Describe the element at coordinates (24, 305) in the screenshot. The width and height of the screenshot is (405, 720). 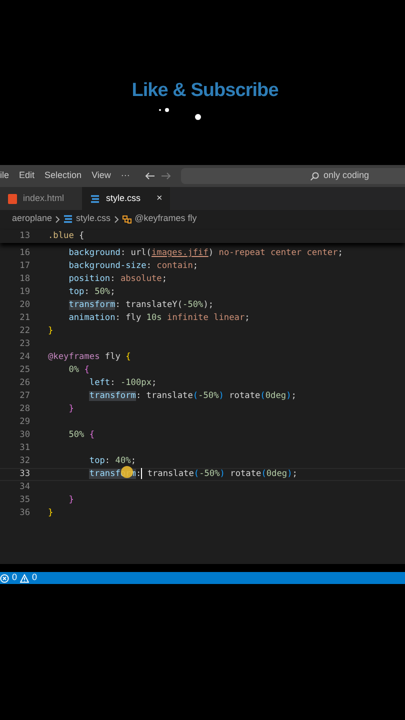
I see `line-number: 20` at that location.